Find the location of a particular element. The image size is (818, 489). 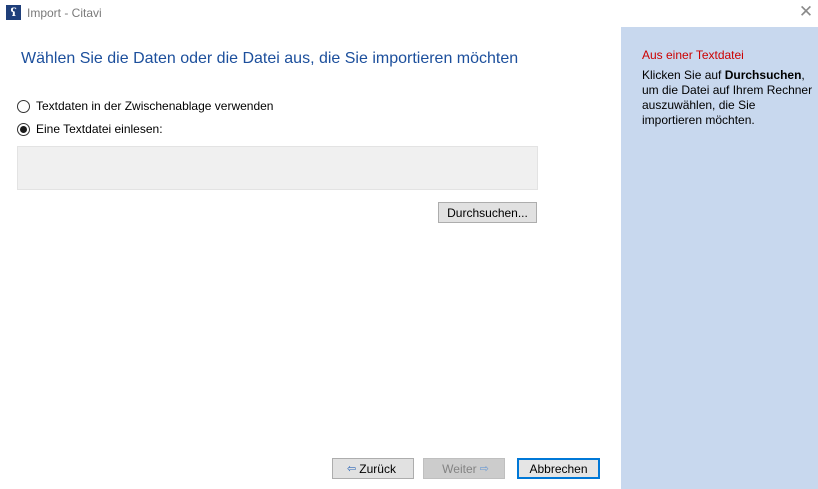

file-path-field is located at coordinates (277, 168).